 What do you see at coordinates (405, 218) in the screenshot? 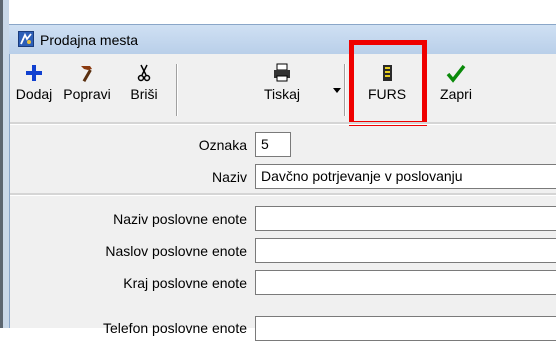
I see `unit-name-field` at bounding box center [405, 218].